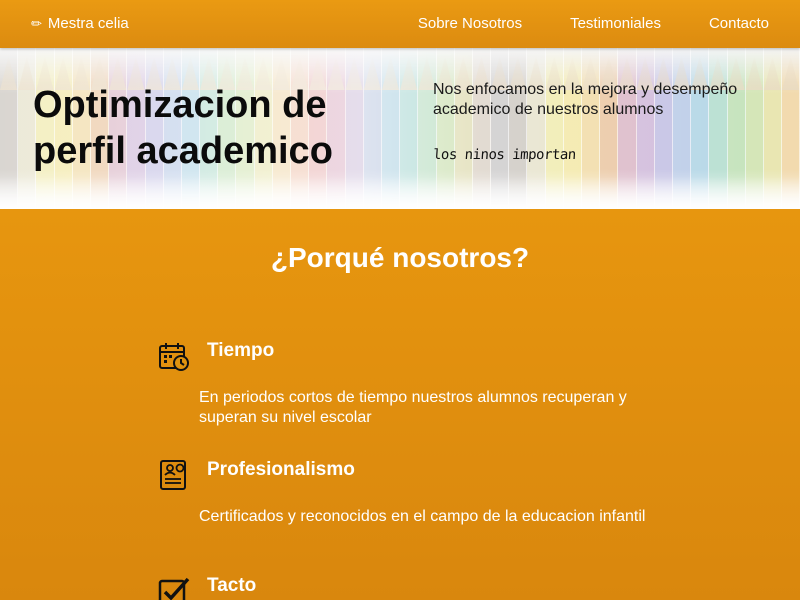 This screenshot has height=600, width=800. I want to click on nav-links: Sobre Nosotros Testimoniales Contacto, so click(593, 23).